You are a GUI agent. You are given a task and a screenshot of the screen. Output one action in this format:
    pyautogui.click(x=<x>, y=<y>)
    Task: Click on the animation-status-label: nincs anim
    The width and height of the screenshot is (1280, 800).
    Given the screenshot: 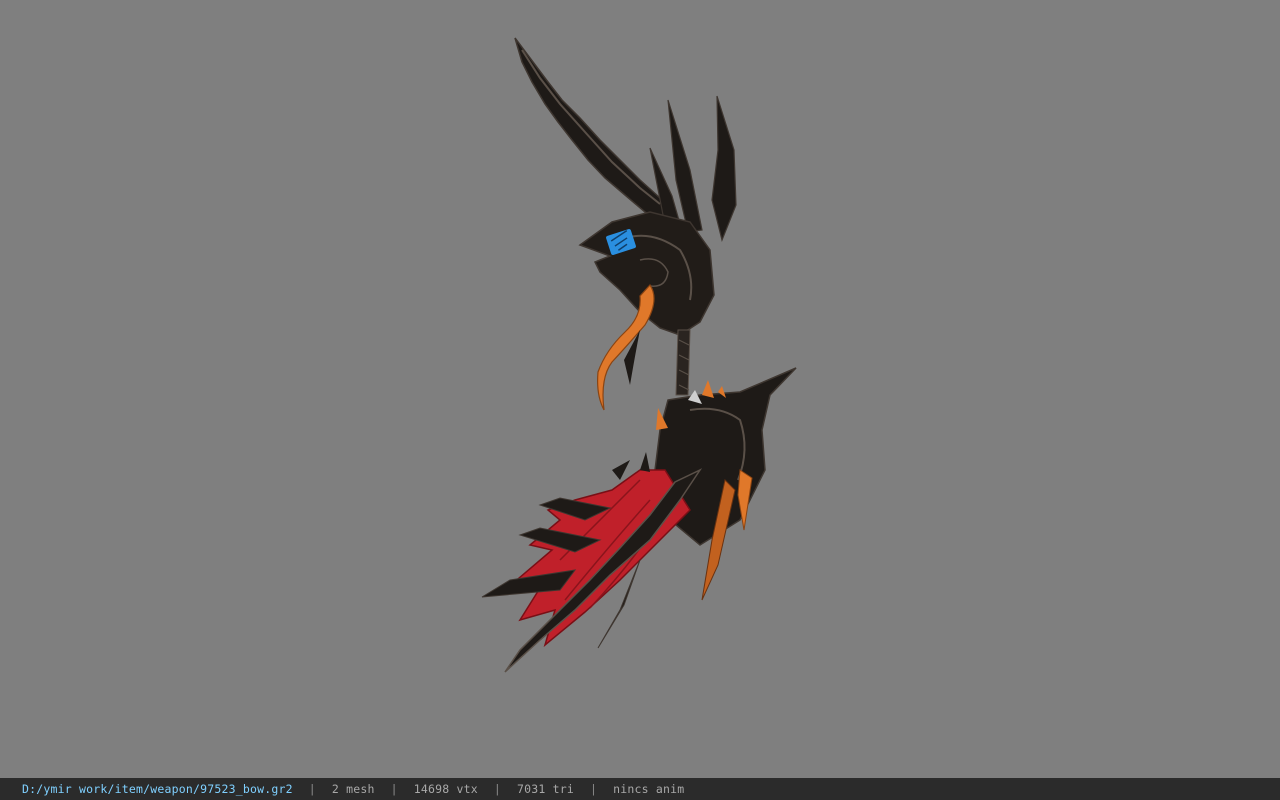 What is the action you would take?
    pyautogui.click(x=649, y=789)
    